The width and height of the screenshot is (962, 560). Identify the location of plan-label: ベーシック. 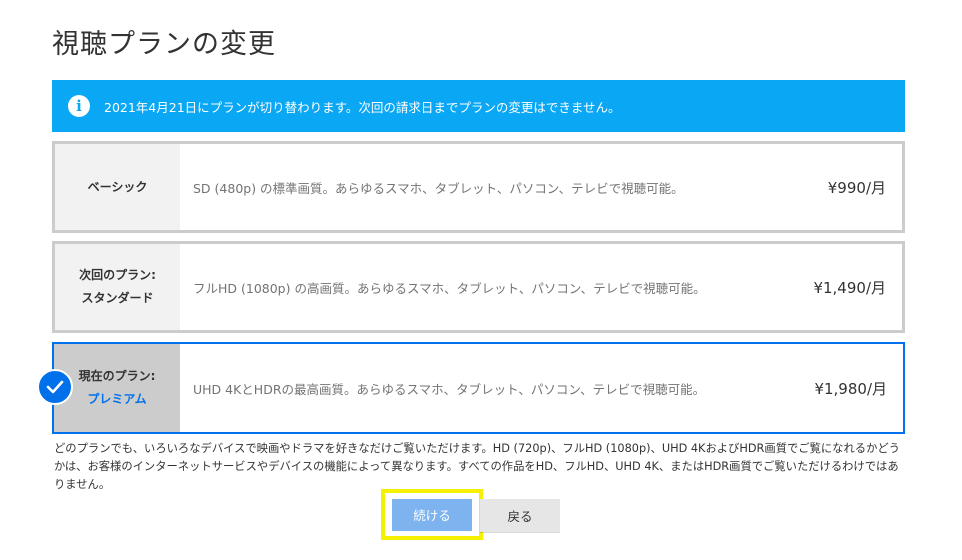
(117, 187).